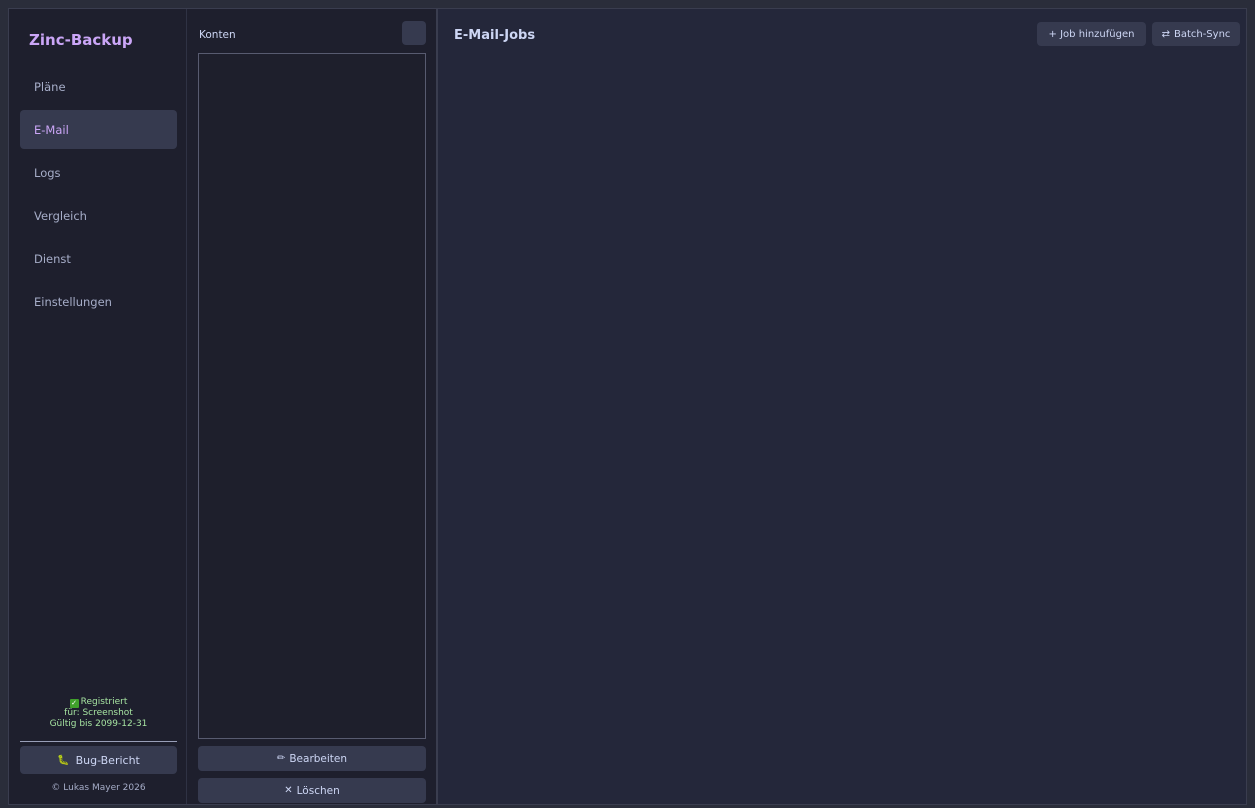  What do you see at coordinates (98, 788) in the screenshot?
I see `copyright: © Lukas Mayer 2026` at bounding box center [98, 788].